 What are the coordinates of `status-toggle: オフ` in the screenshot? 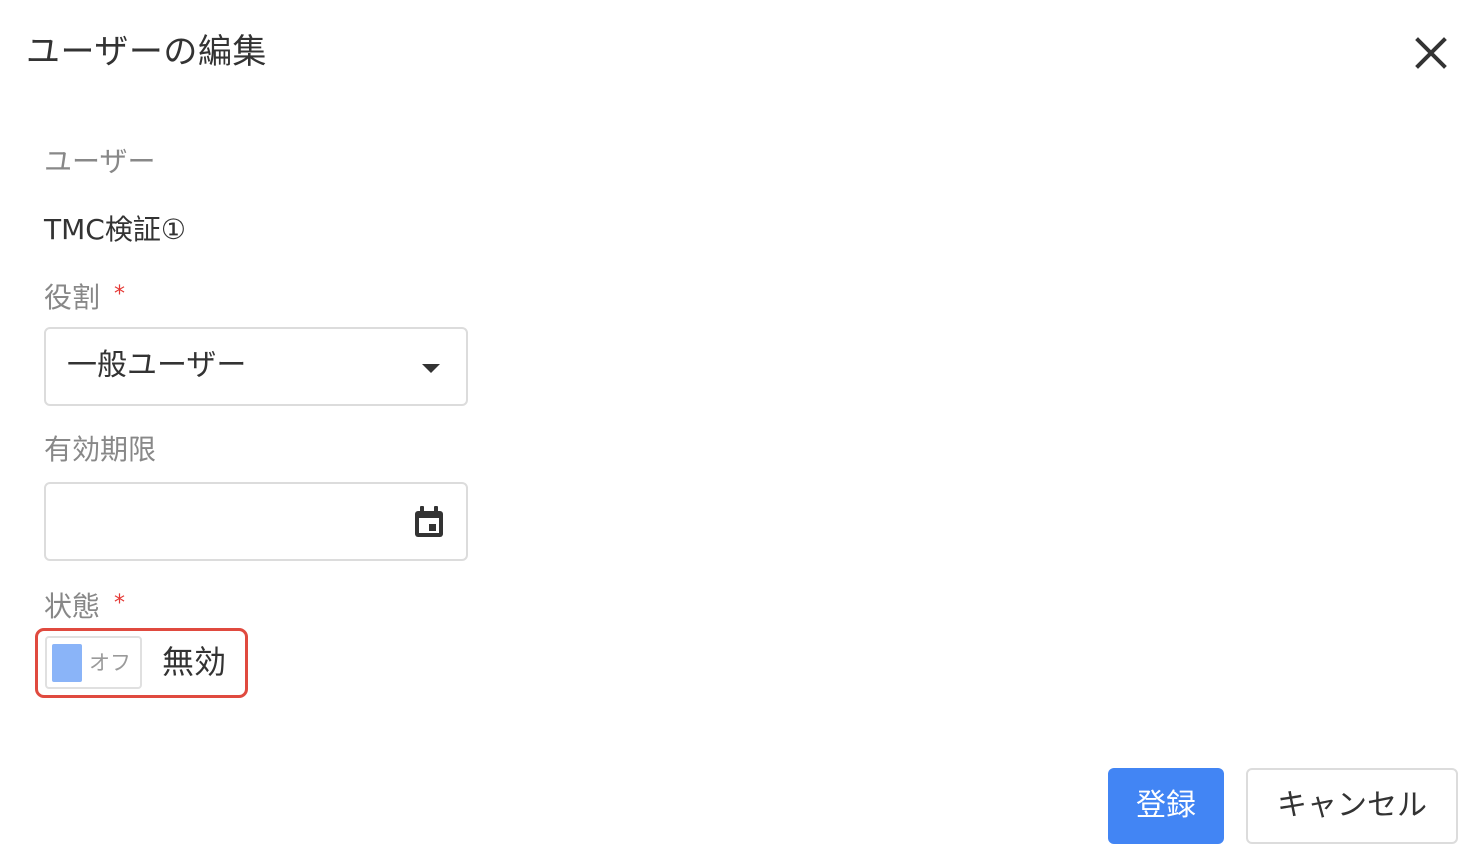 It's located at (93, 662).